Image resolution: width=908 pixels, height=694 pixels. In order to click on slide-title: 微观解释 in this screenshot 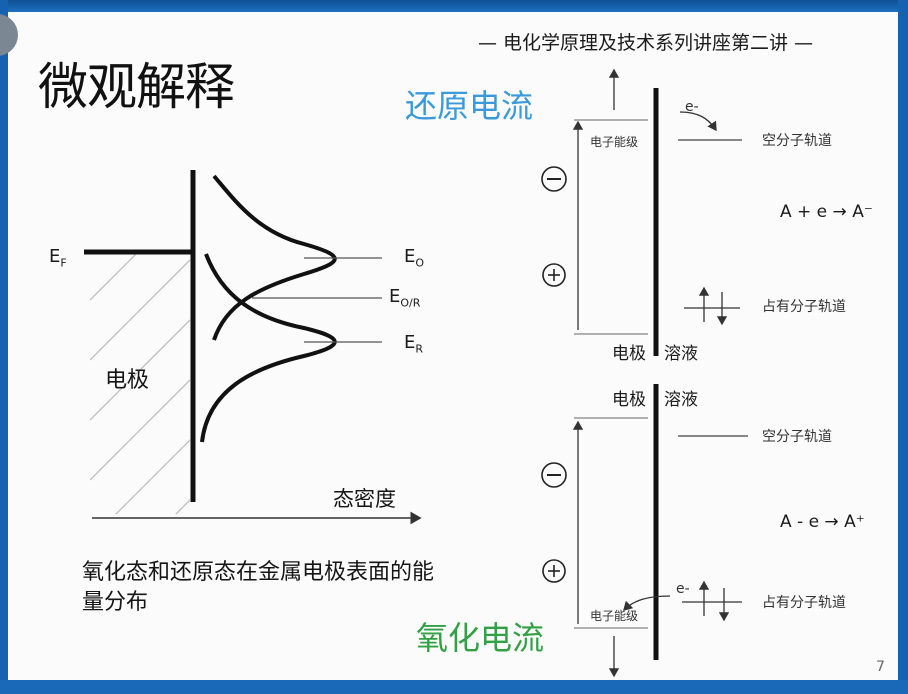, I will do `click(136, 87)`.